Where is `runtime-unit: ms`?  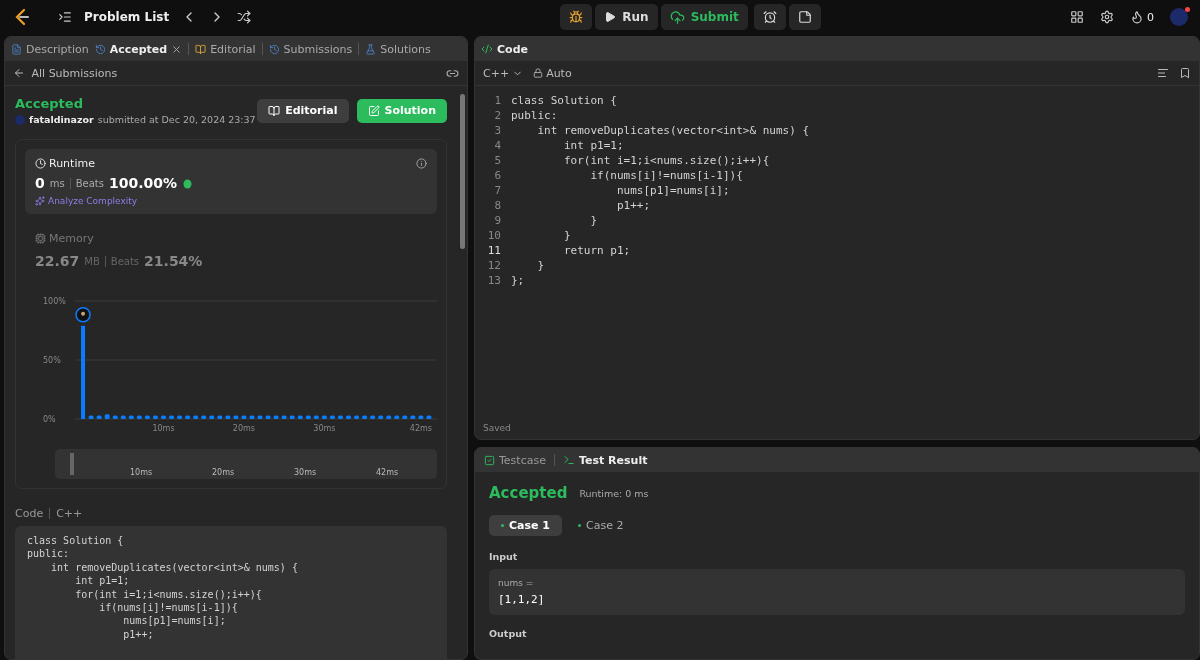
runtime-unit: ms is located at coordinates (57, 183).